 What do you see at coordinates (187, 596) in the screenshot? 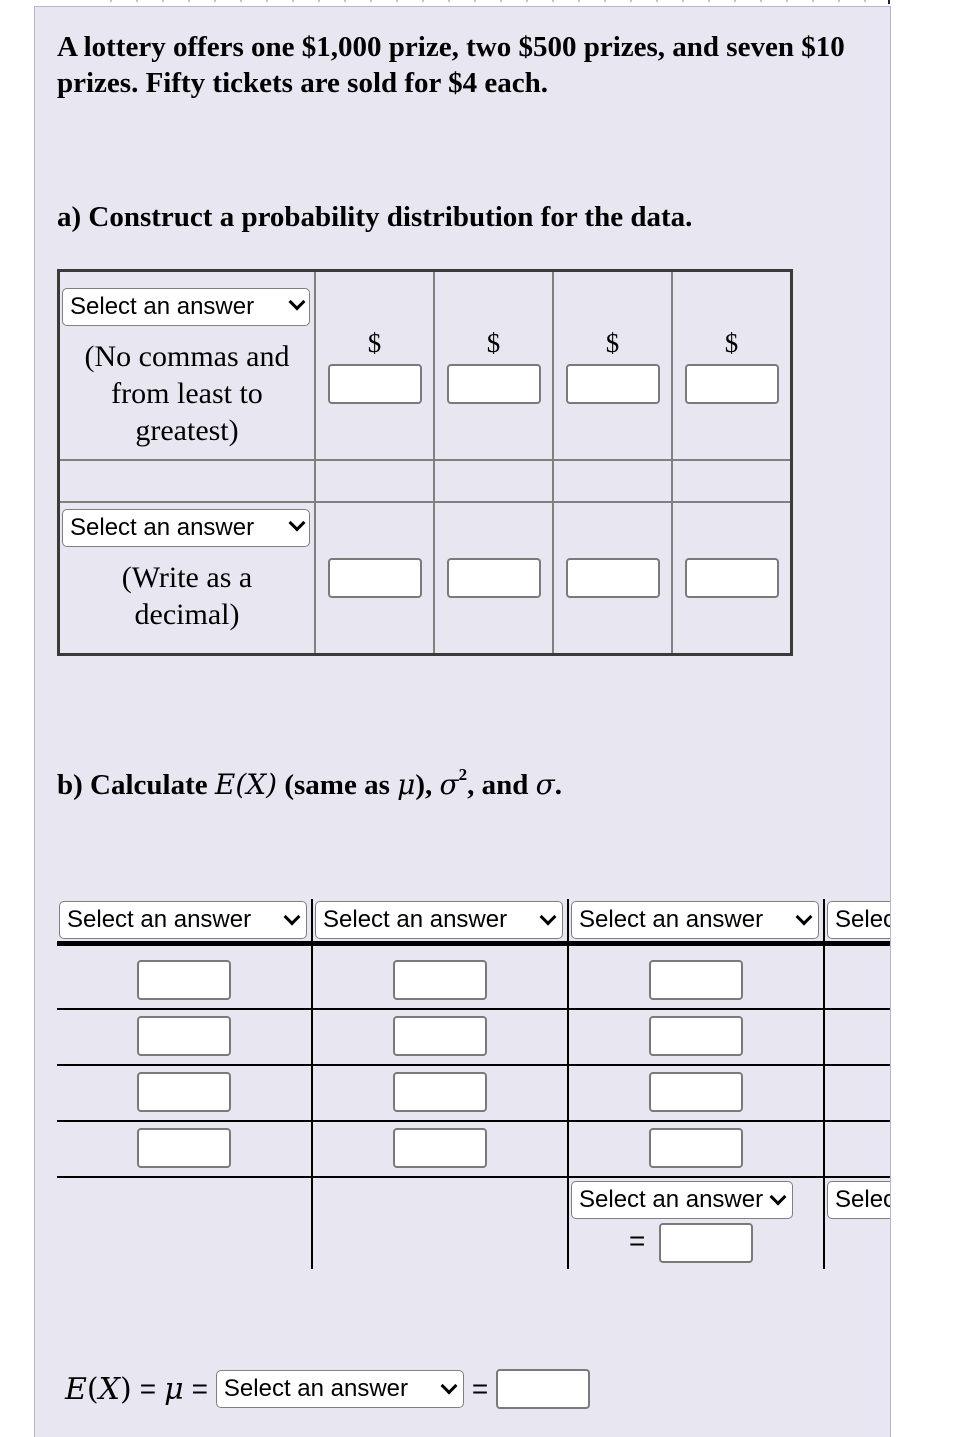
I see `row3-hint: (Write as a decimal)` at bounding box center [187, 596].